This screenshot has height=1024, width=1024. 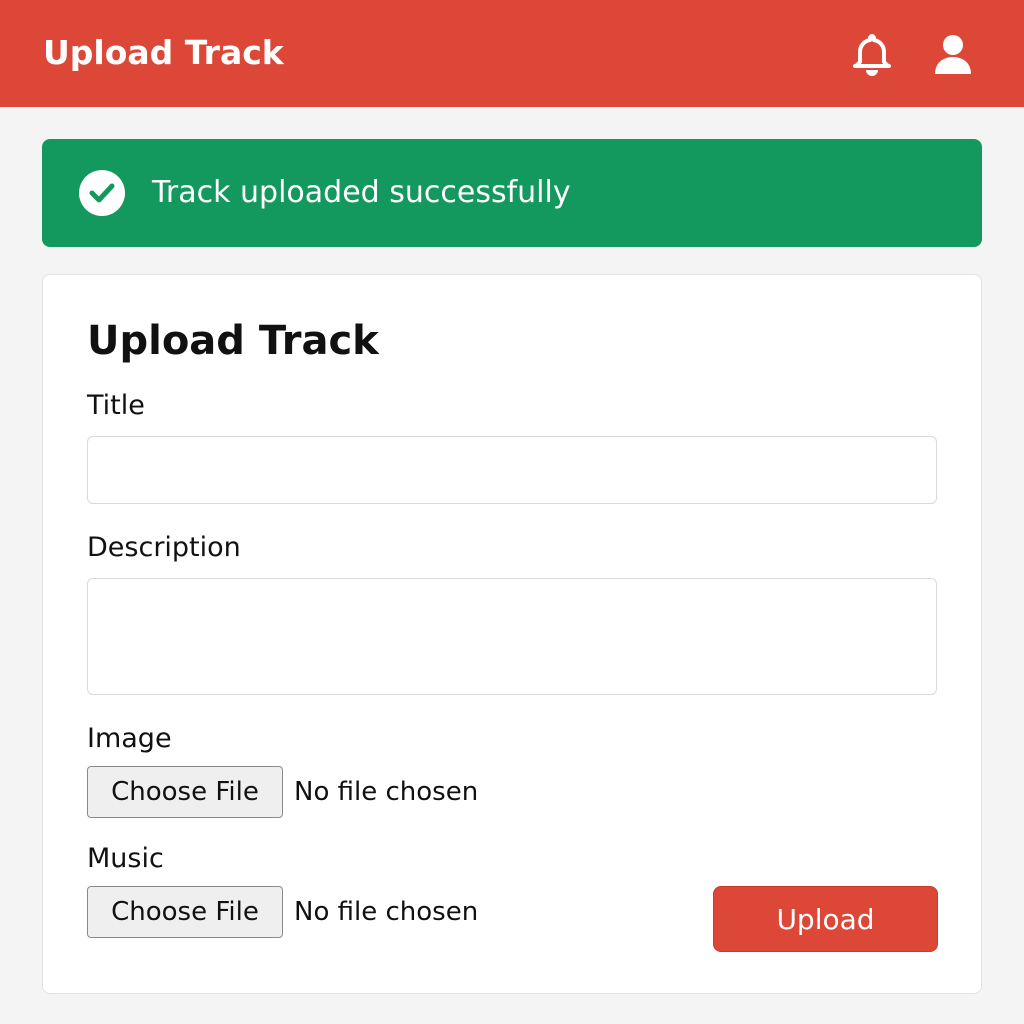 I want to click on image-label: Image, so click(x=129, y=738).